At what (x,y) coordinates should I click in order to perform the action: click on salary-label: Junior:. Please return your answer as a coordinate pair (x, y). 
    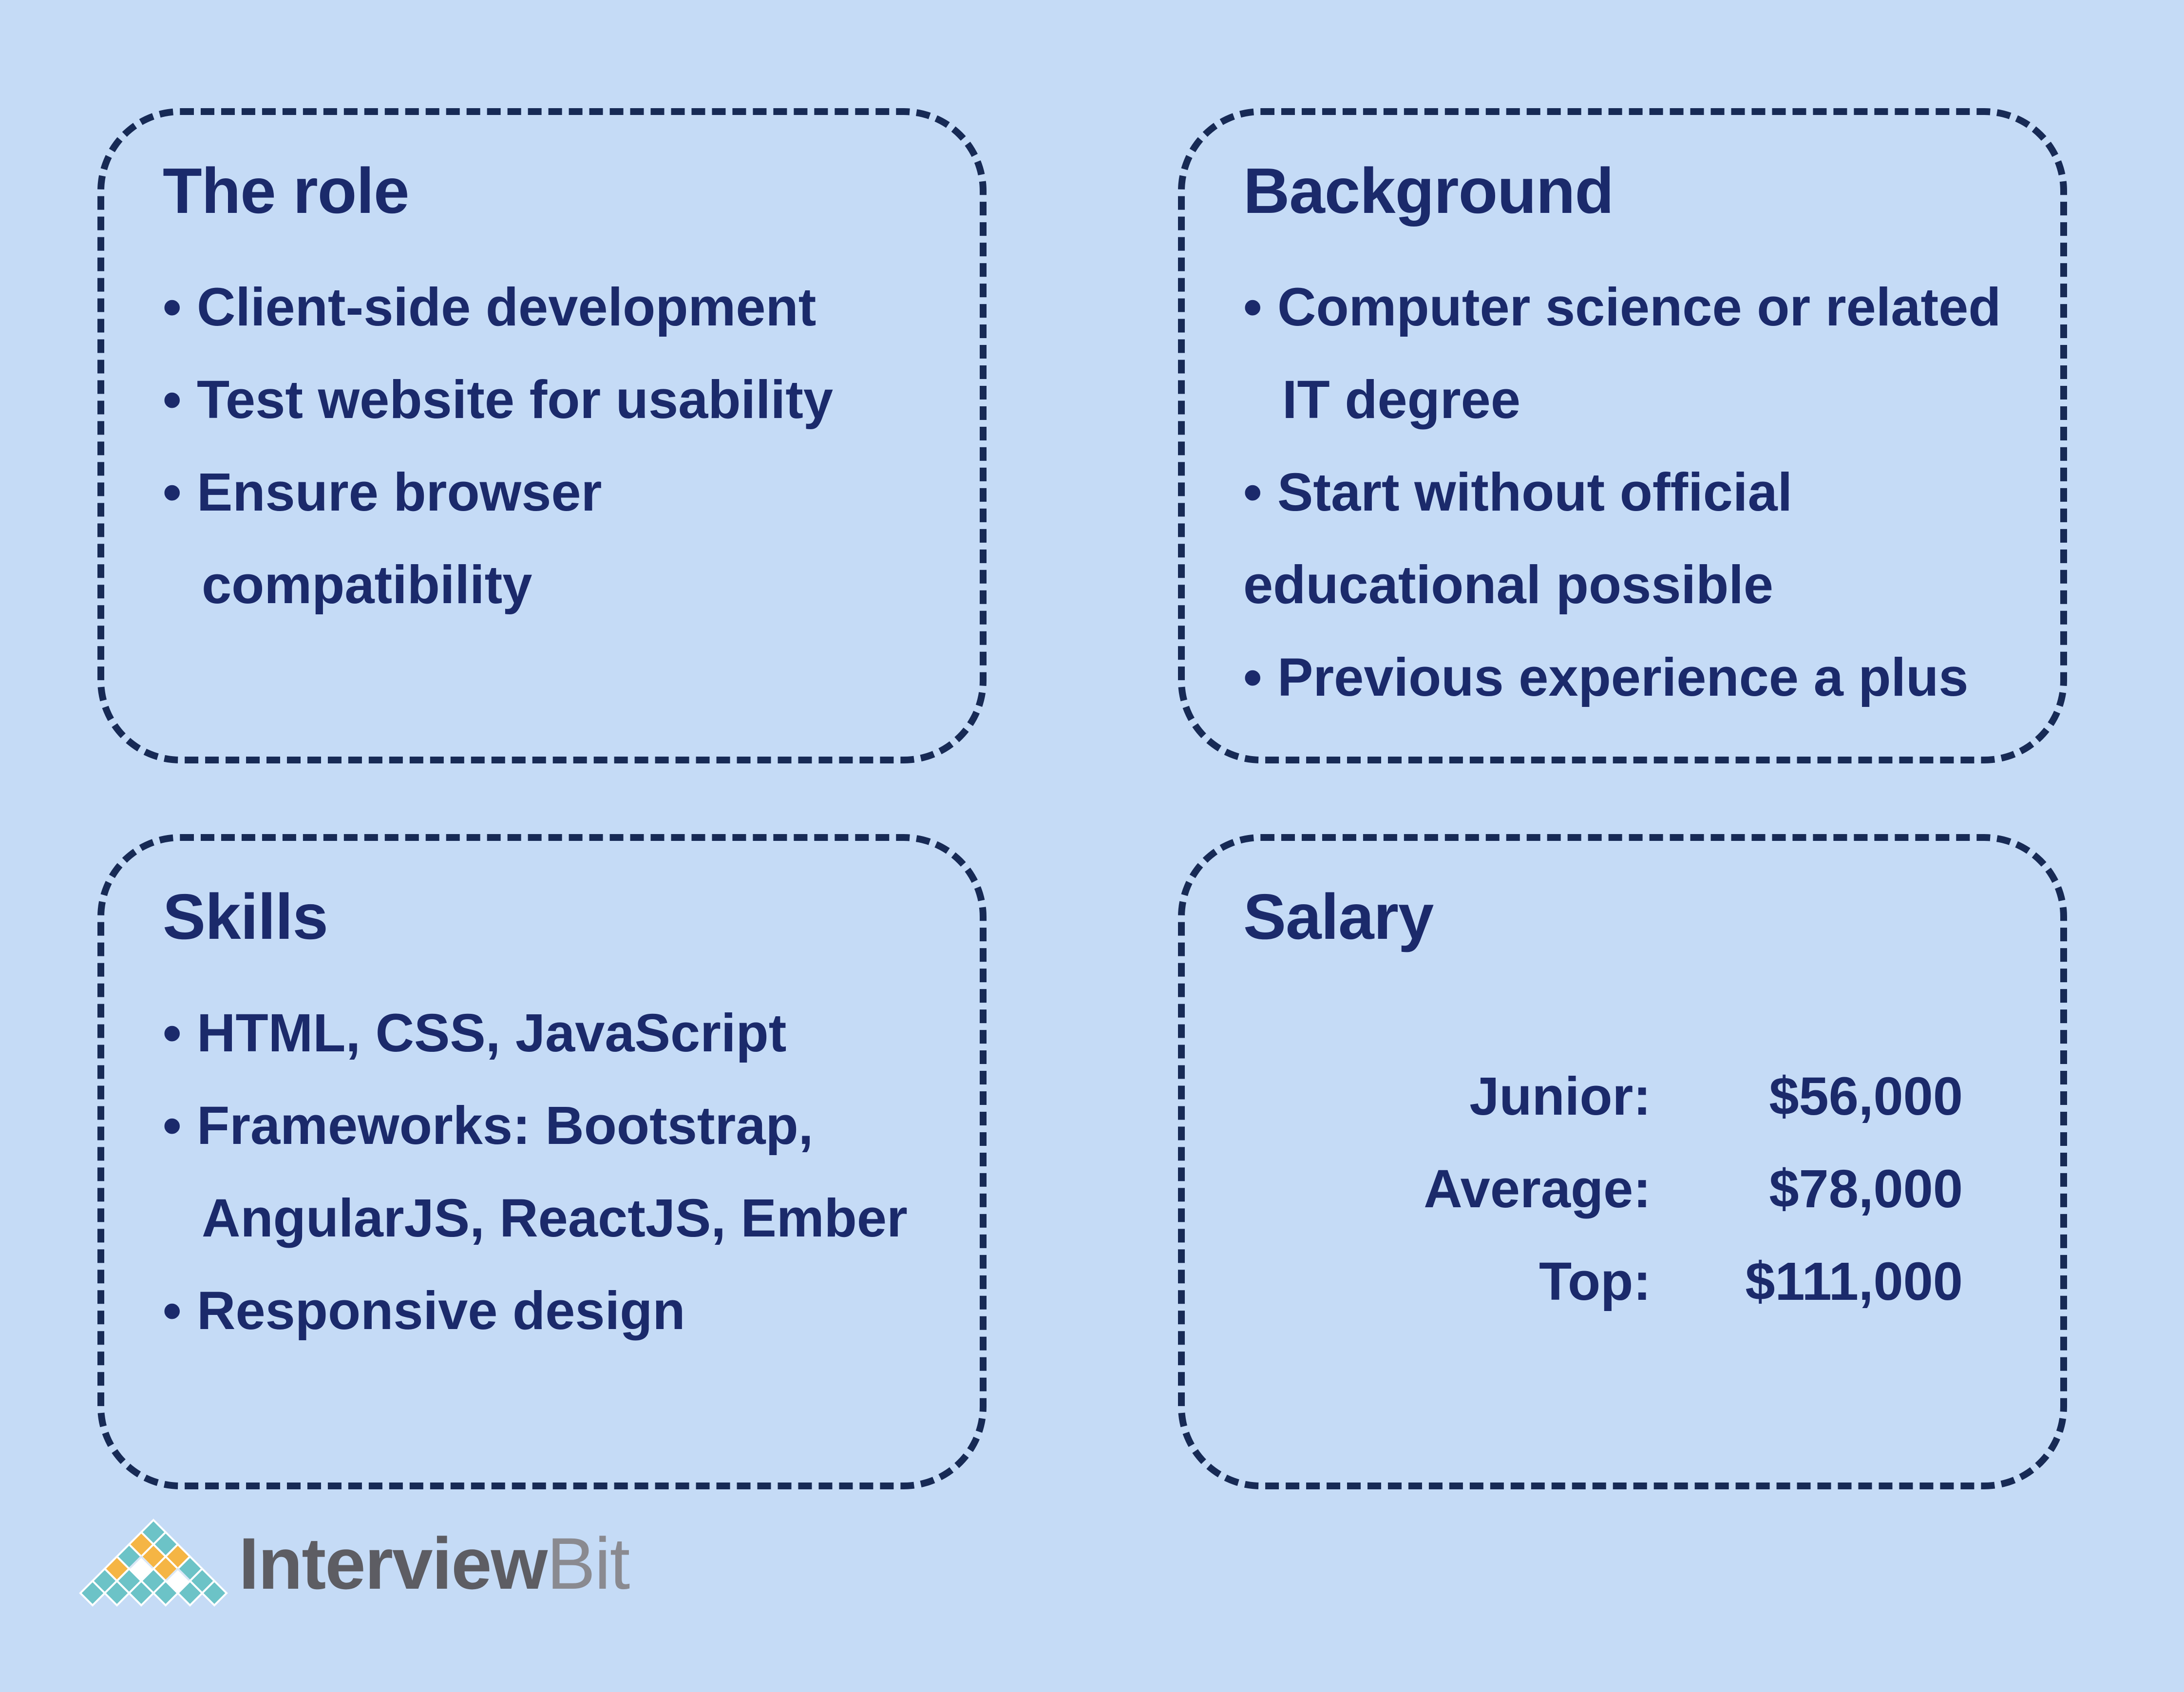
    Looking at the image, I should click on (1560, 1096).